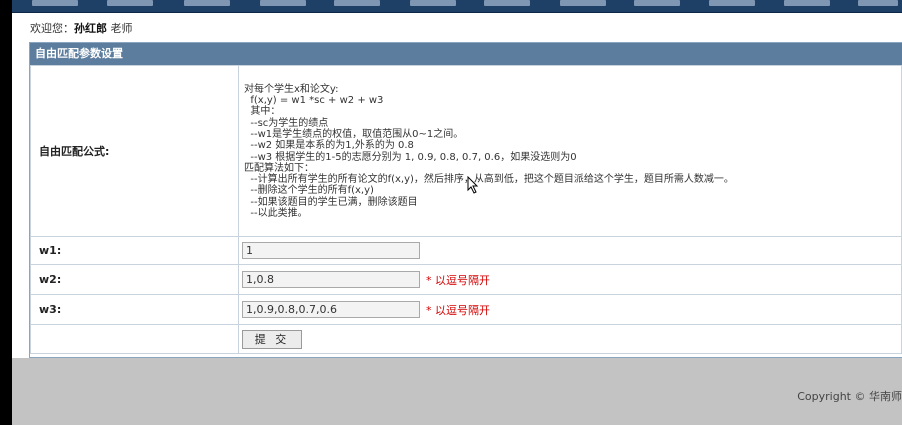 Image resolution: width=902 pixels, height=425 pixels. What do you see at coordinates (272, 339) in the screenshot?
I see `submit-button: 提 交` at bounding box center [272, 339].